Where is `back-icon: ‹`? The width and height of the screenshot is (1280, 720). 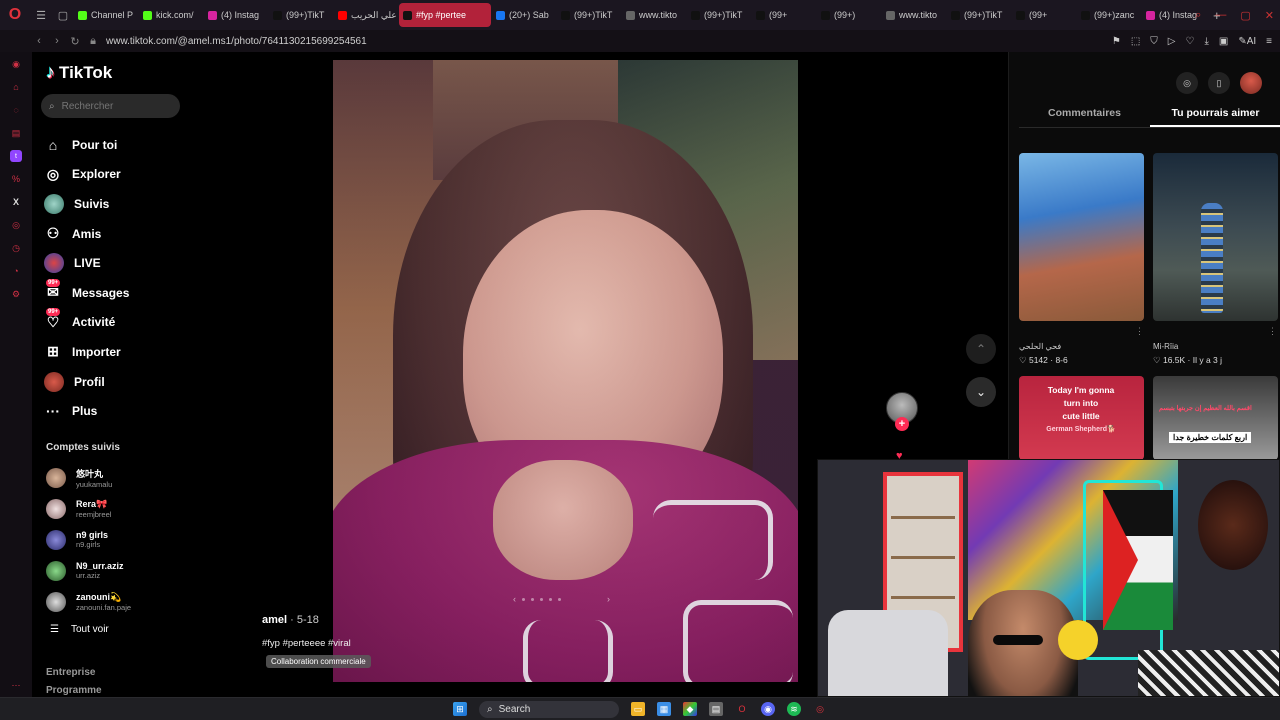
back-icon: ‹ is located at coordinates (39, 41).